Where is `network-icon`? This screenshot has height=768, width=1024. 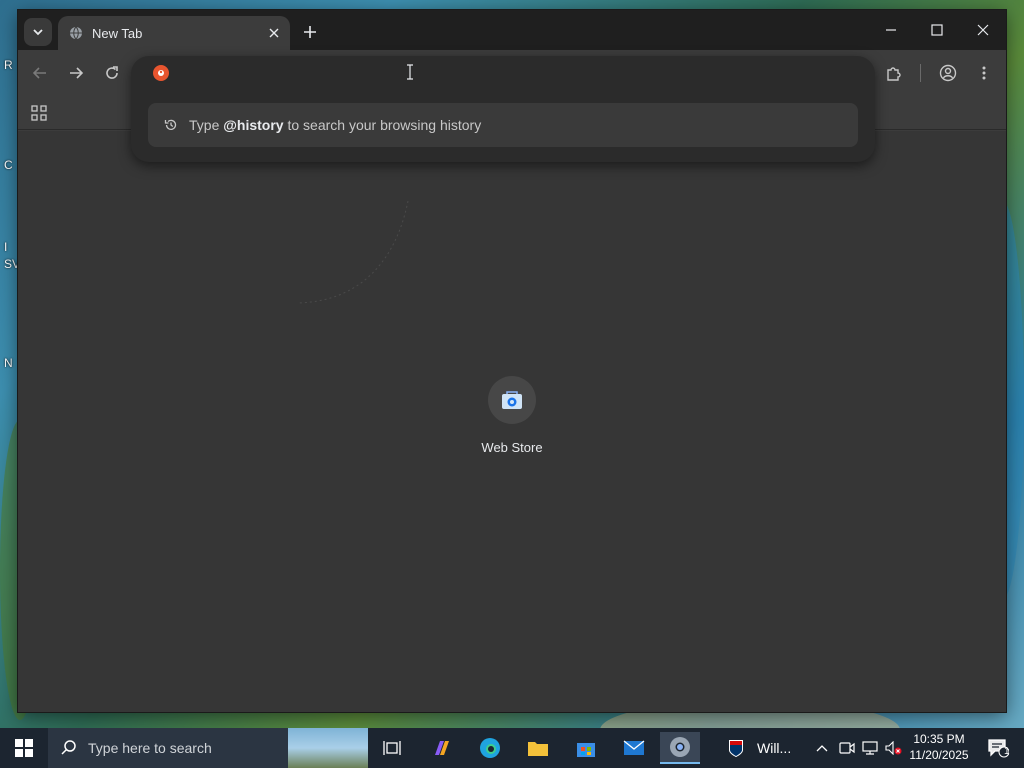
network-icon is located at coordinates (870, 748).